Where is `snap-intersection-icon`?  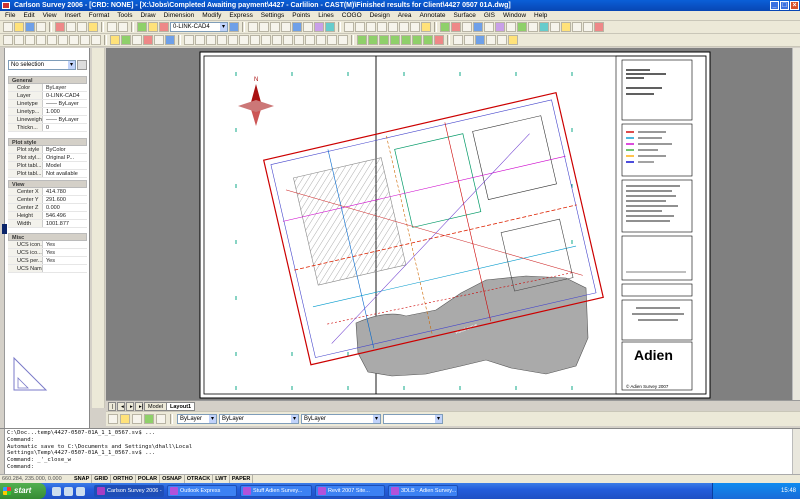 snap-intersection-icon is located at coordinates (384, 40).